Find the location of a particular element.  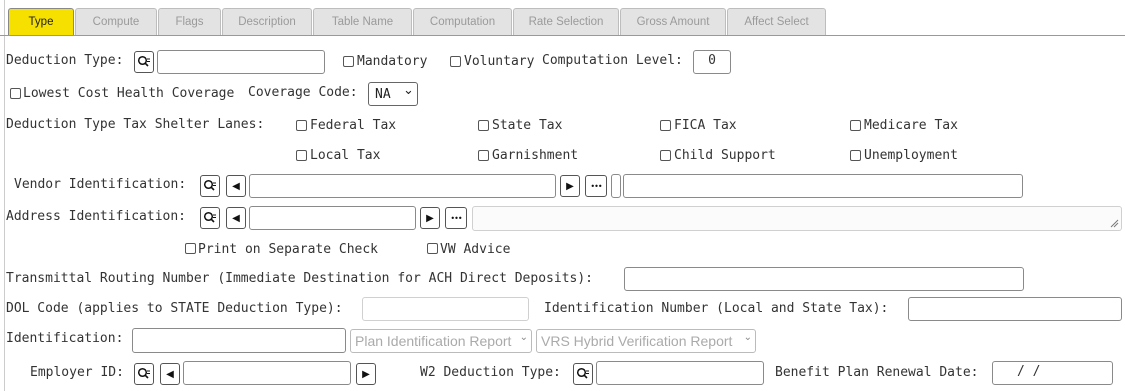

fica-tax-checkbox is located at coordinates (665, 125).